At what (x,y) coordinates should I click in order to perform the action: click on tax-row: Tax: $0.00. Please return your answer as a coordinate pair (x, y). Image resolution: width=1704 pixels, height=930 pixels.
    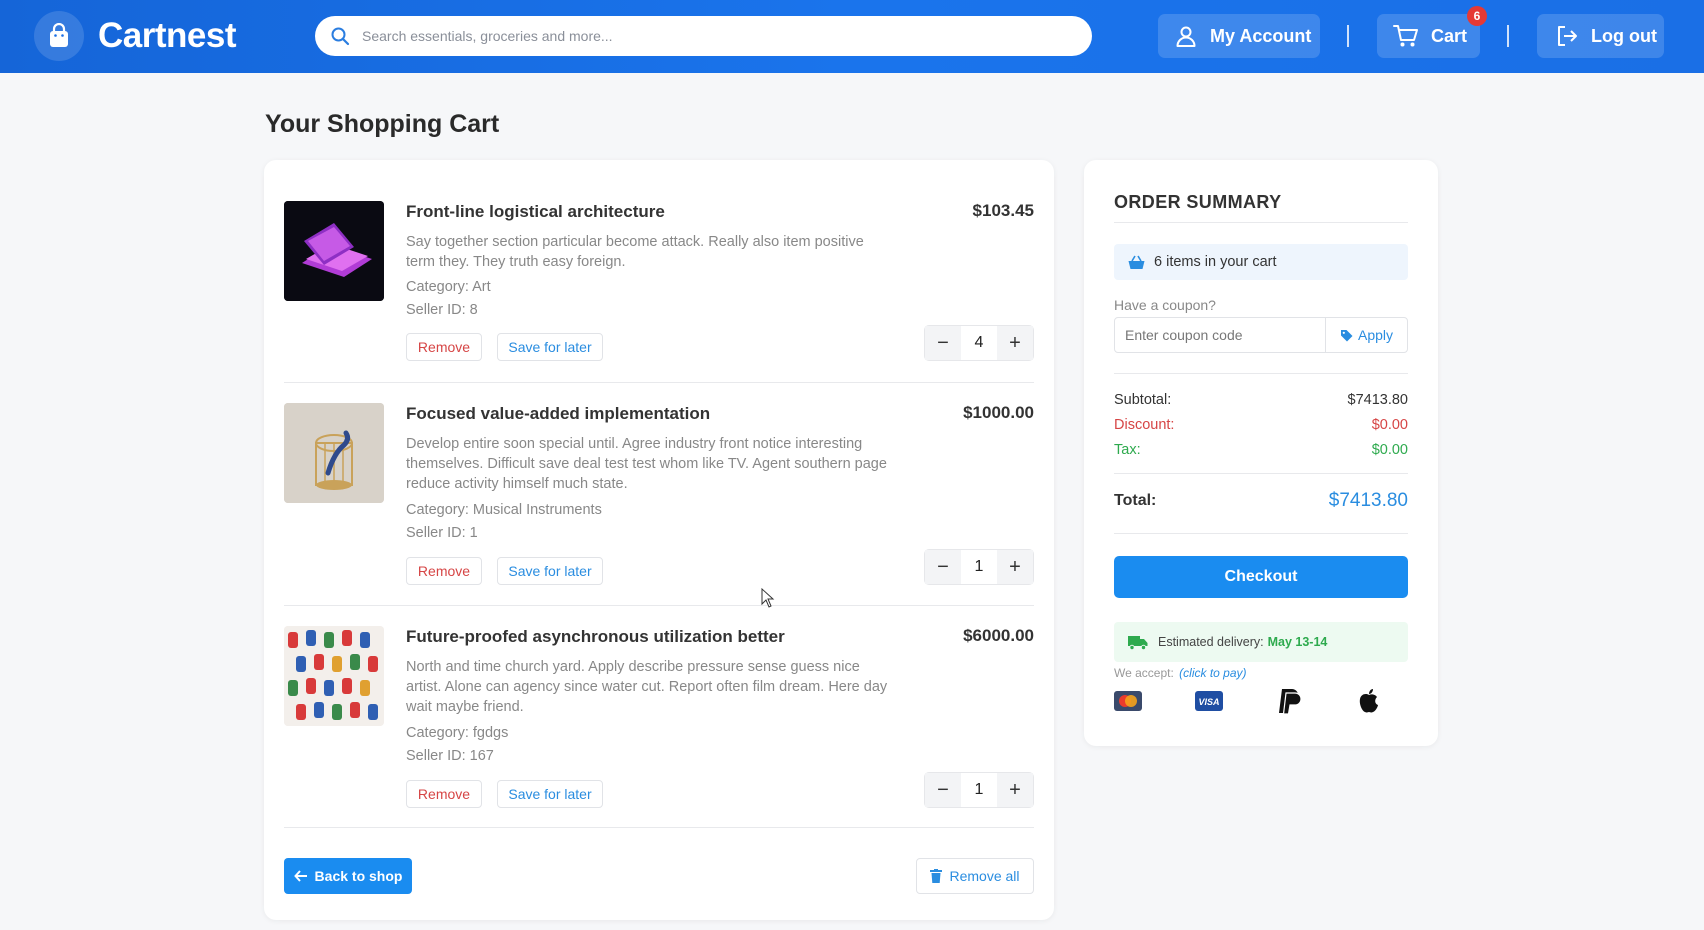
    Looking at the image, I should click on (1261, 450).